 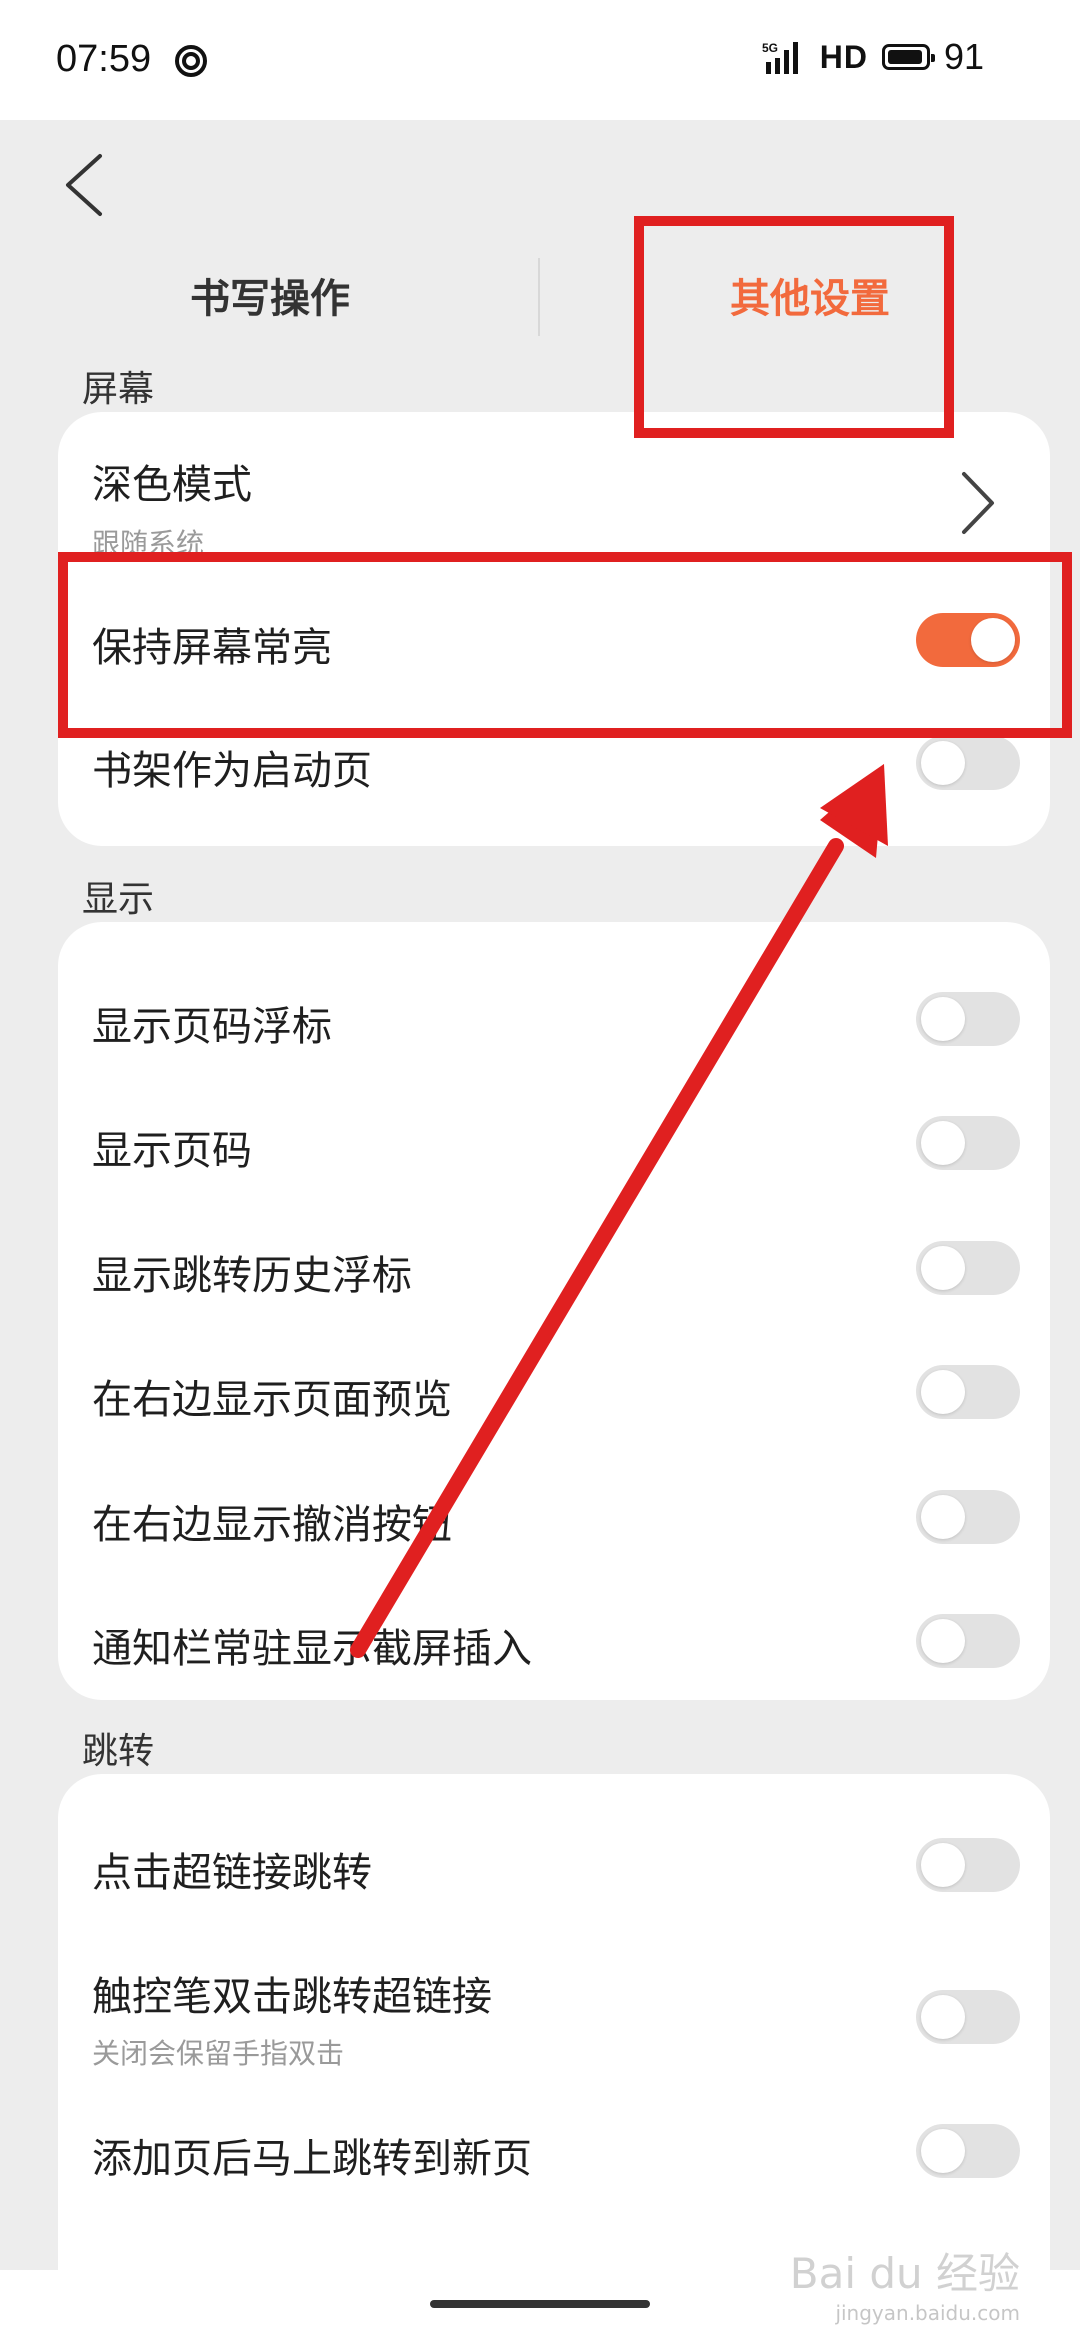 I want to click on chevron-right-icon, so click(x=978, y=503).